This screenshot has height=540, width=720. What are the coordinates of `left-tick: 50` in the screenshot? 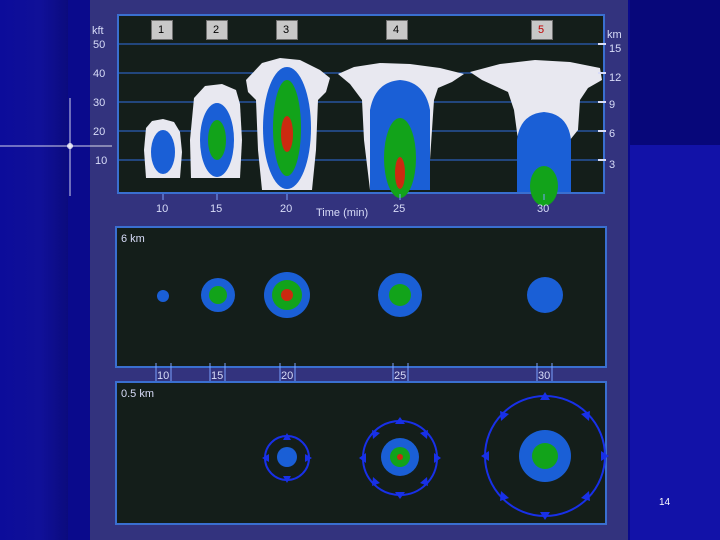 It's located at (99, 45).